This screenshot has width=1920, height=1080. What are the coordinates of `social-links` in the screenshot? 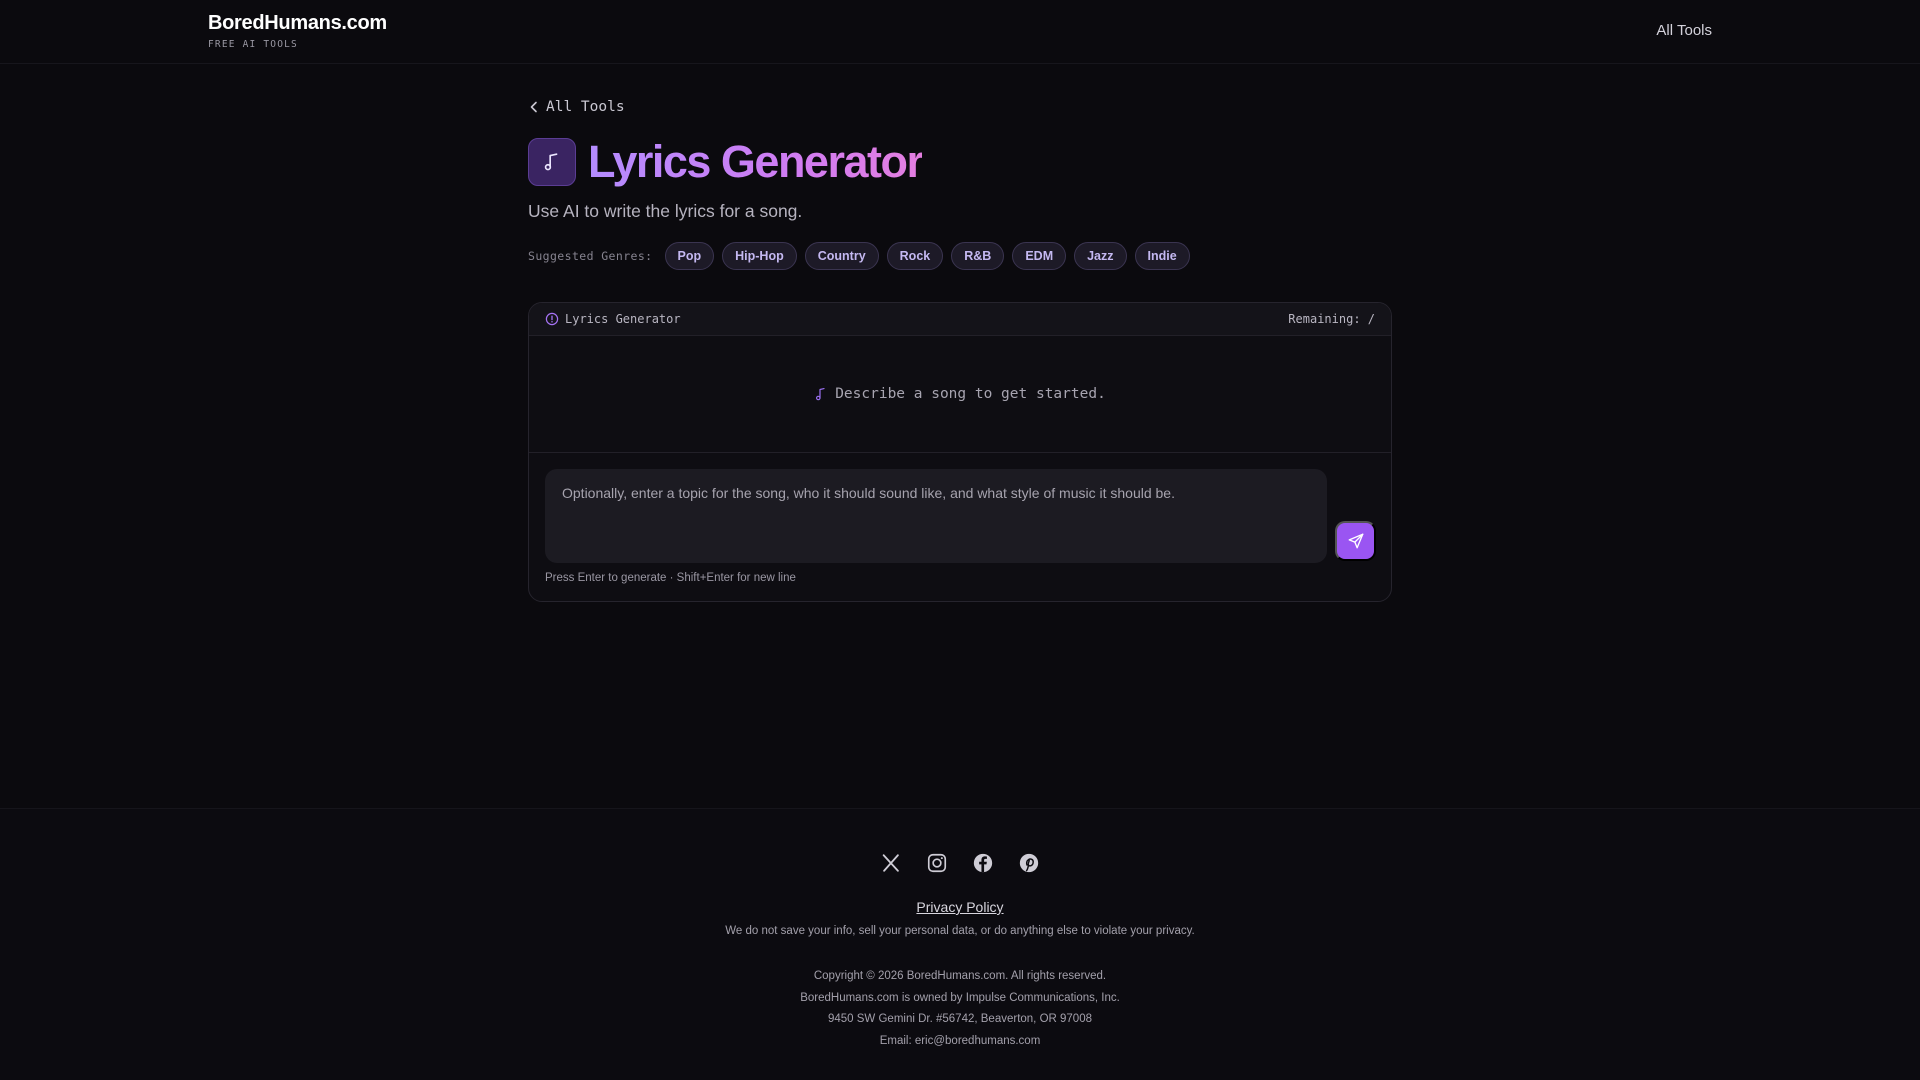 It's located at (960, 863).